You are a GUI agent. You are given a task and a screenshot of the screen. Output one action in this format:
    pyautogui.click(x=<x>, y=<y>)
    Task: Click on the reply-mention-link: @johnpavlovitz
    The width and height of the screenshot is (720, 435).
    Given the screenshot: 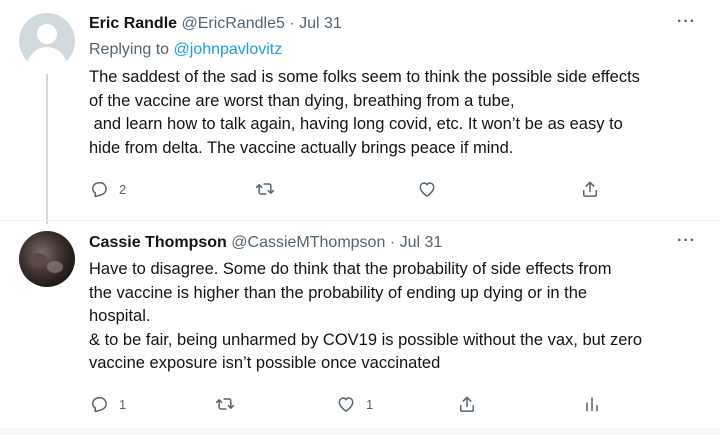 What is the action you would take?
    pyautogui.click(x=228, y=49)
    